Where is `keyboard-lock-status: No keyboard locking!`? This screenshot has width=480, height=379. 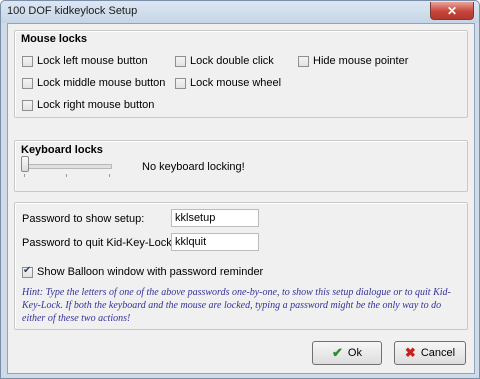 keyboard-lock-status: No keyboard locking! is located at coordinates (193, 167).